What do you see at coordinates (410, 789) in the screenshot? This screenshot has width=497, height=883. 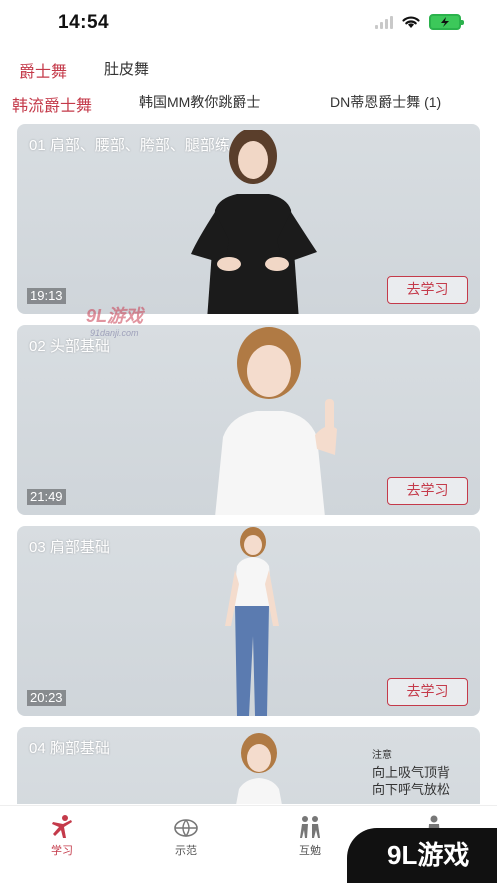 I see `note-line: 向下呼气放松` at bounding box center [410, 789].